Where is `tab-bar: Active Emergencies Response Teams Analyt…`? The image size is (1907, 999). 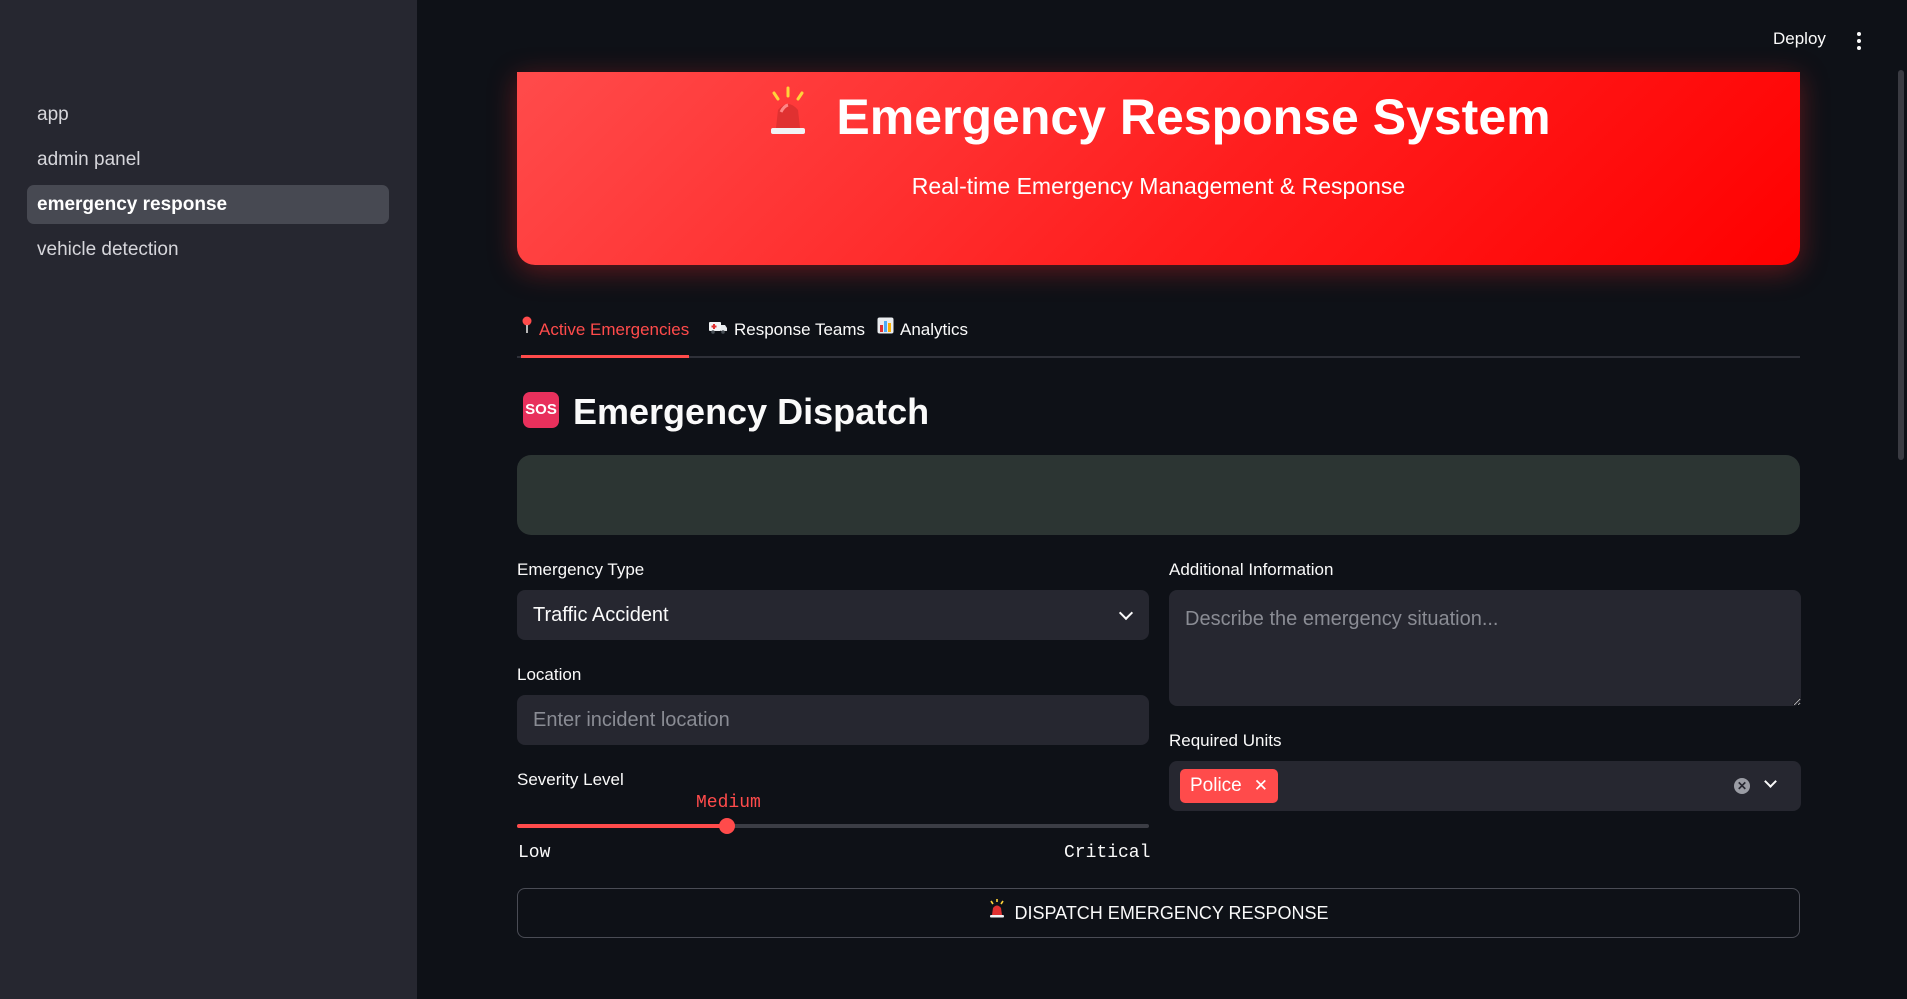
tab-bar: Active Emergencies Response Teams Analyt… is located at coordinates (1158, 337).